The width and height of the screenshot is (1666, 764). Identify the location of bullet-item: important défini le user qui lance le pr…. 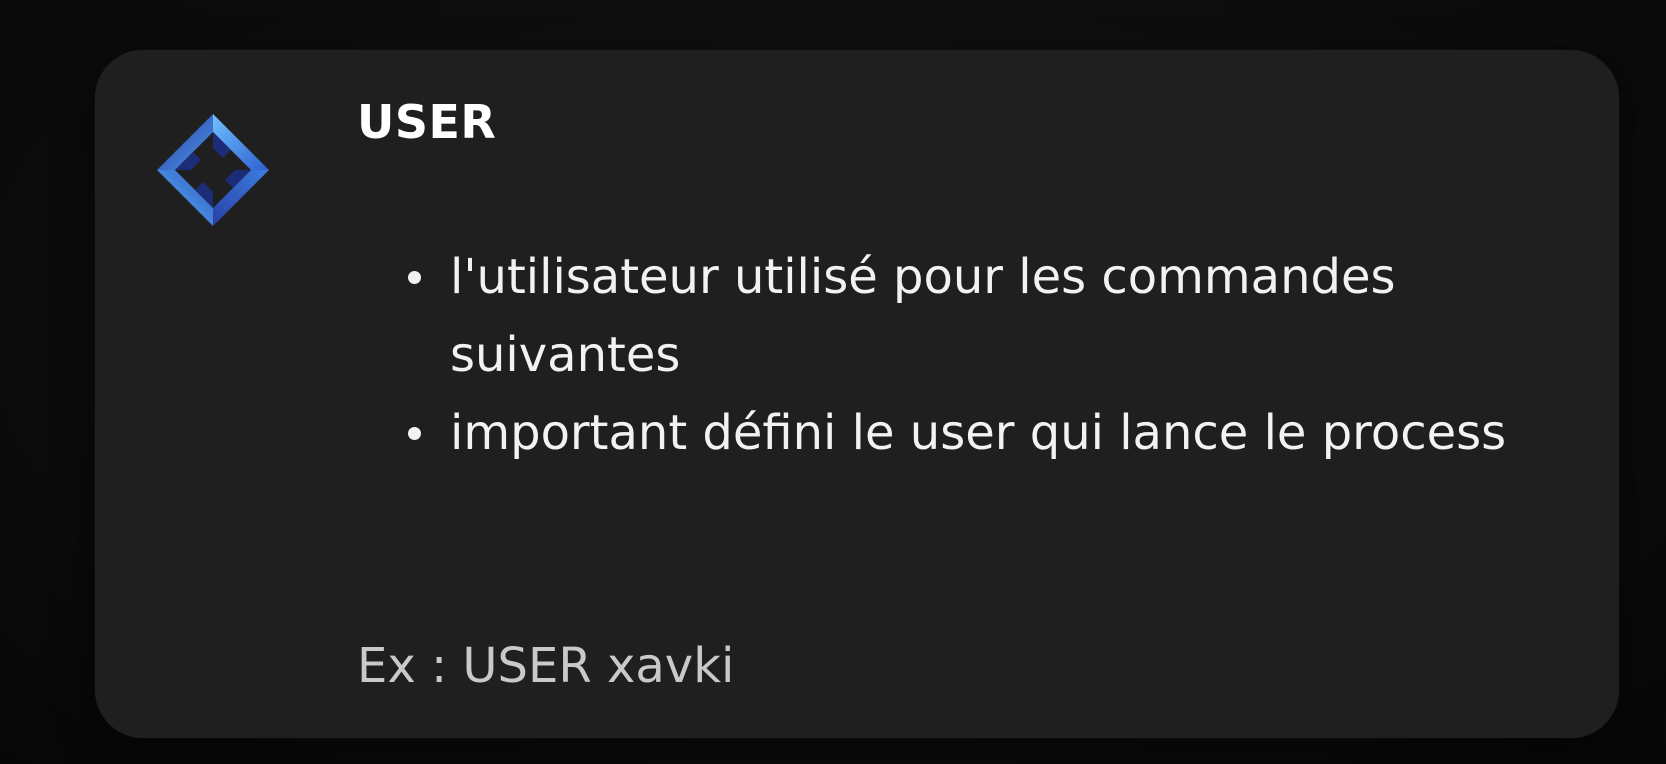
(969, 433).